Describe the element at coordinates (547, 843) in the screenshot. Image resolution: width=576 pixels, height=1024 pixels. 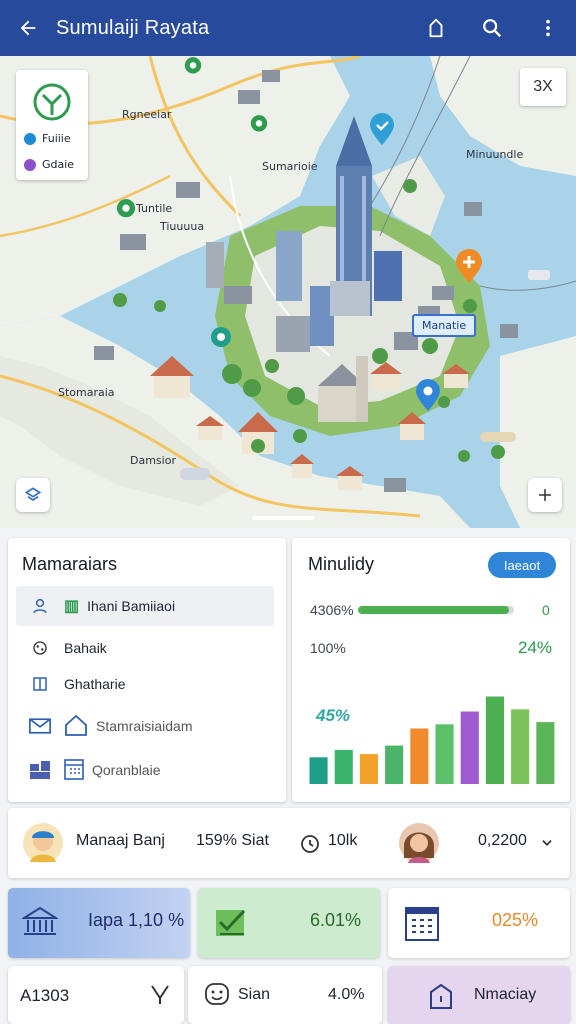
I see `chevron-down-icon` at that location.